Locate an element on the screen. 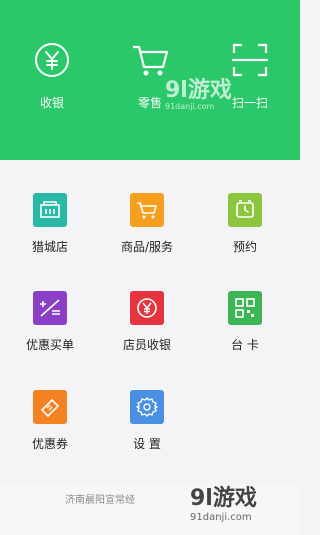  grid-item-label: 店员收银 is located at coordinates (146, 345).